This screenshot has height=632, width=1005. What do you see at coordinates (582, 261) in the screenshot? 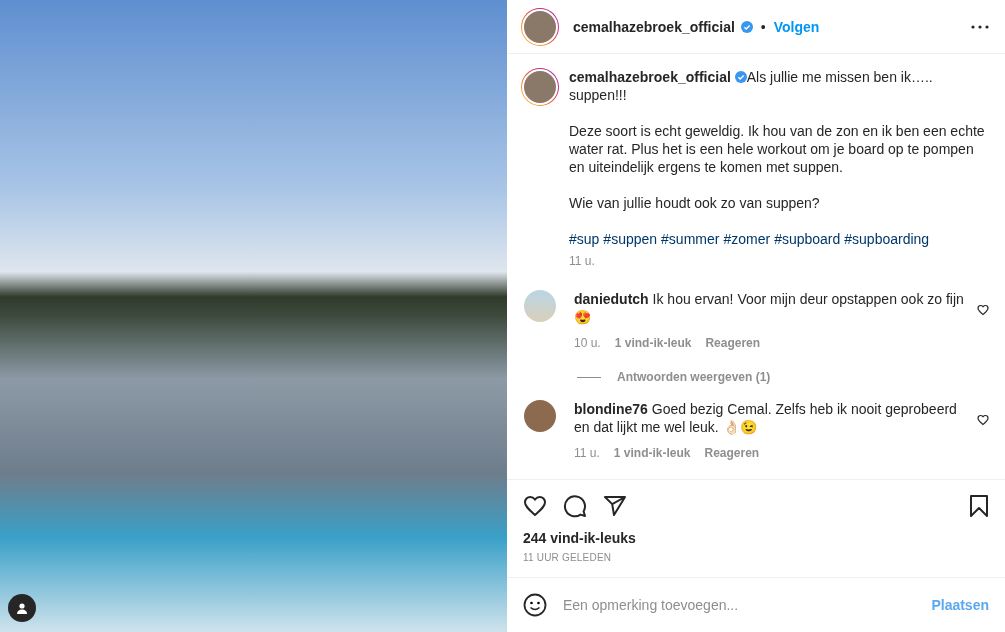
I see `post-time: 11 u.` at bounding box center [582, 261].